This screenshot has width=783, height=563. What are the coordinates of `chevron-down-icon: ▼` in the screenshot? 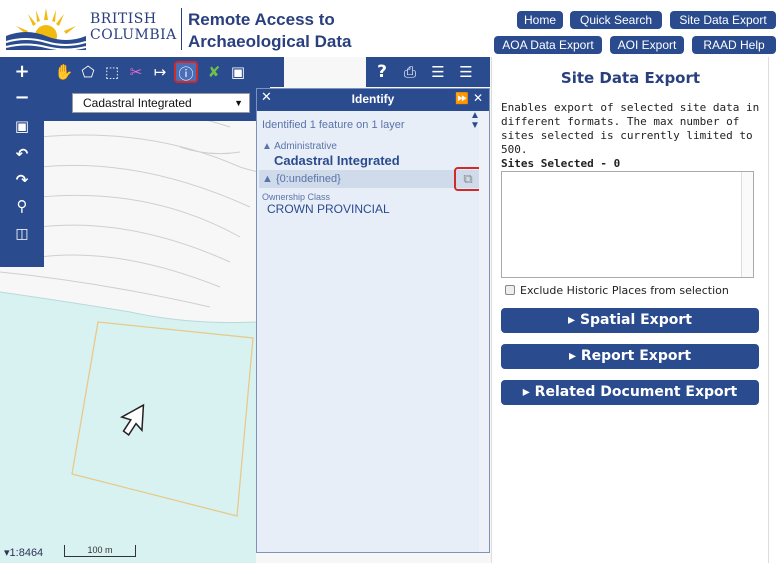 It's located at (238, 103).